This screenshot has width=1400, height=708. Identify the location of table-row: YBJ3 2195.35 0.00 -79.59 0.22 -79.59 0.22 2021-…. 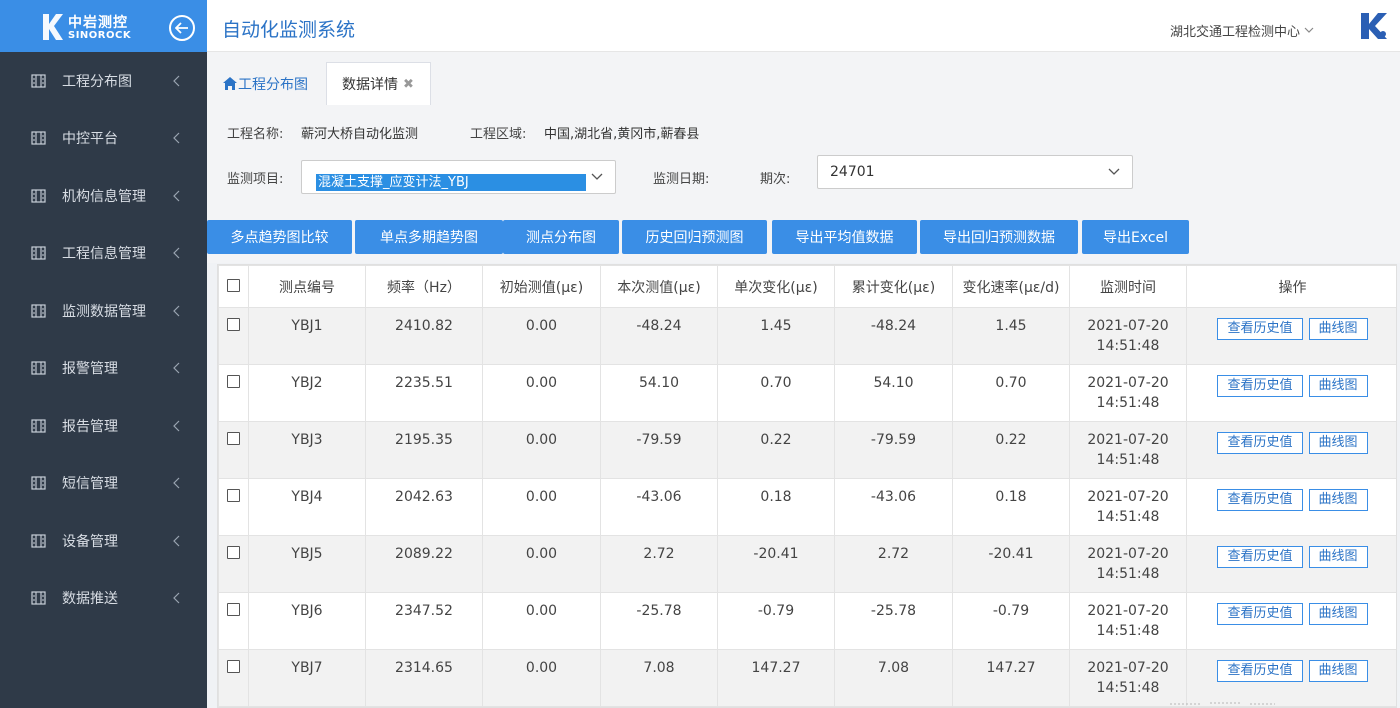
(807, 450).